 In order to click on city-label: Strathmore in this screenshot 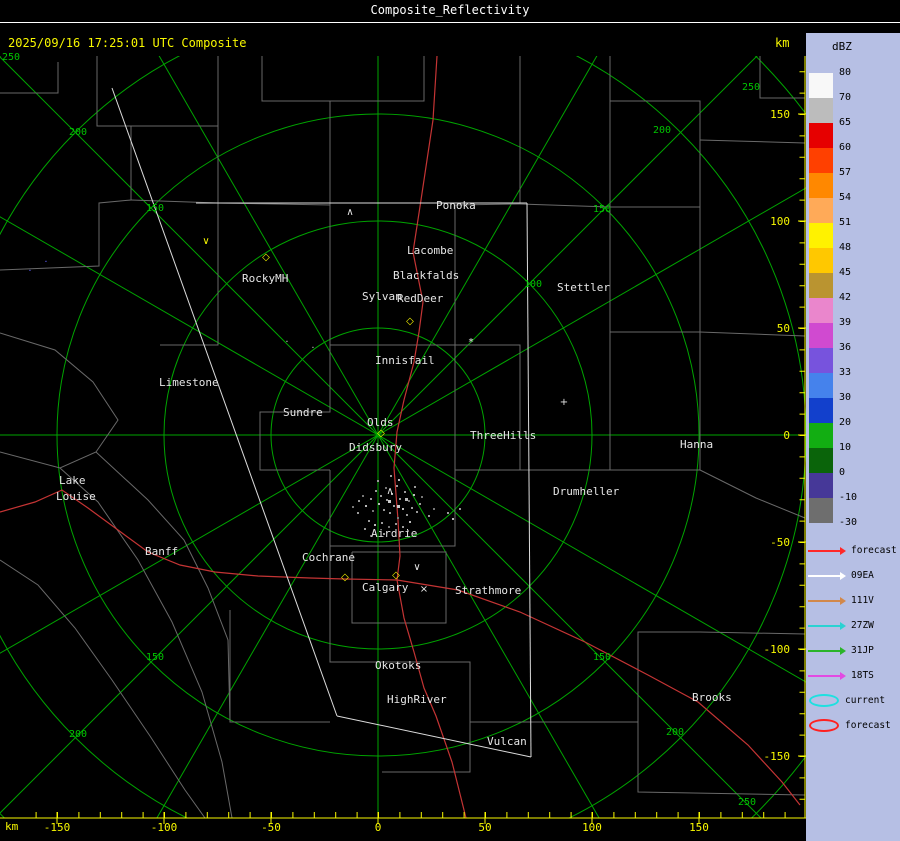, I will do `click(488, 590)`.